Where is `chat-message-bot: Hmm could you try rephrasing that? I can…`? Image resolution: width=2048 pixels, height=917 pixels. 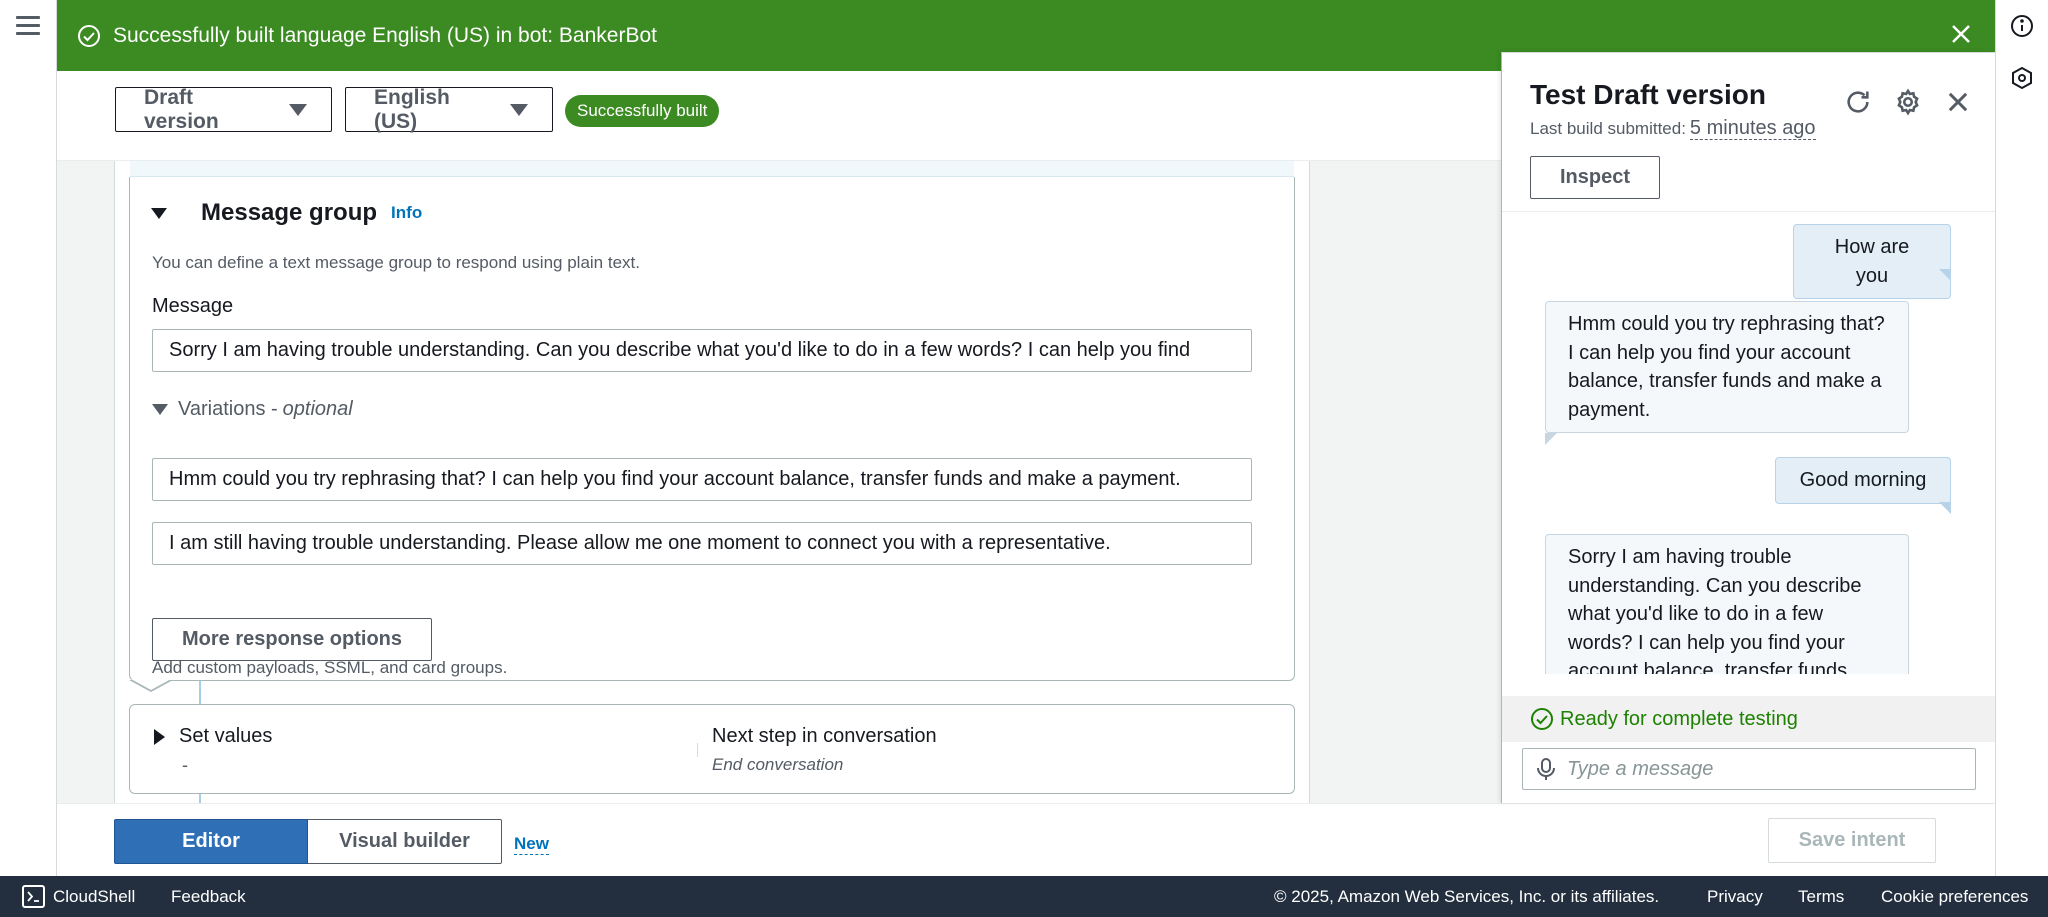 chat-message-bot: Hmm could you try rephrasing that? I can… is located at coordinates (1727, 367).